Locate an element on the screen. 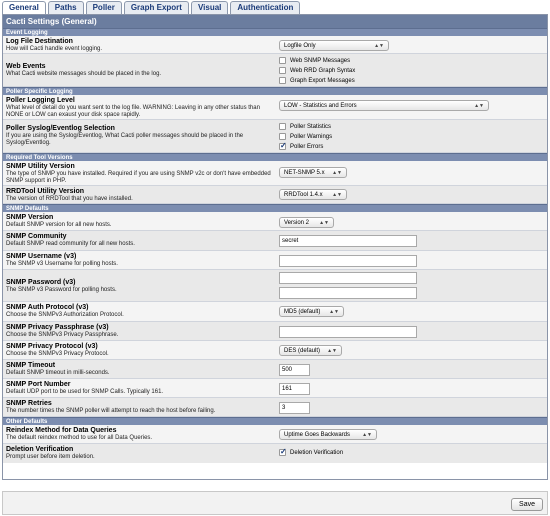 This screenshot has width=550, height=516. snmp-password-confirm-input is located at coordinates (348, 293).